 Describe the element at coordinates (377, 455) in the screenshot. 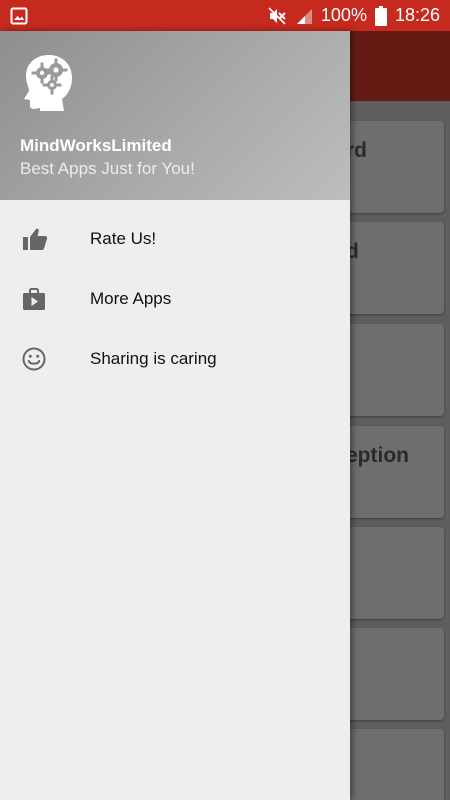

I see `card-title: eption` at that location.